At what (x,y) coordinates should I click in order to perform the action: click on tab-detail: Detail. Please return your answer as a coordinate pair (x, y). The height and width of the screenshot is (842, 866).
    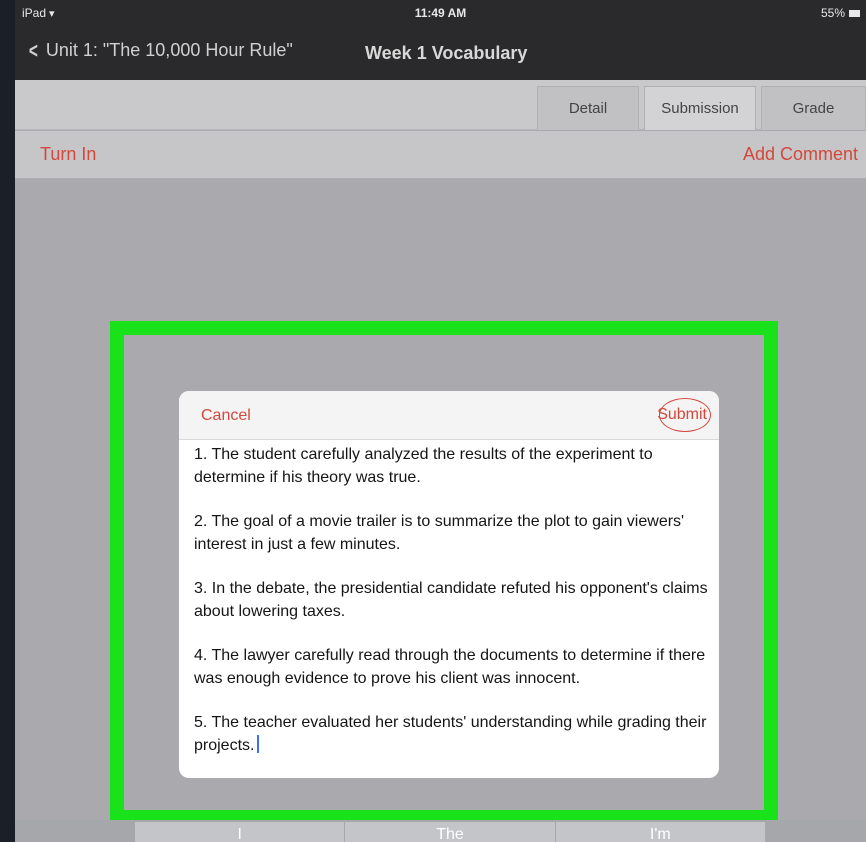
    Looking at the image, I should click on (588, 108).